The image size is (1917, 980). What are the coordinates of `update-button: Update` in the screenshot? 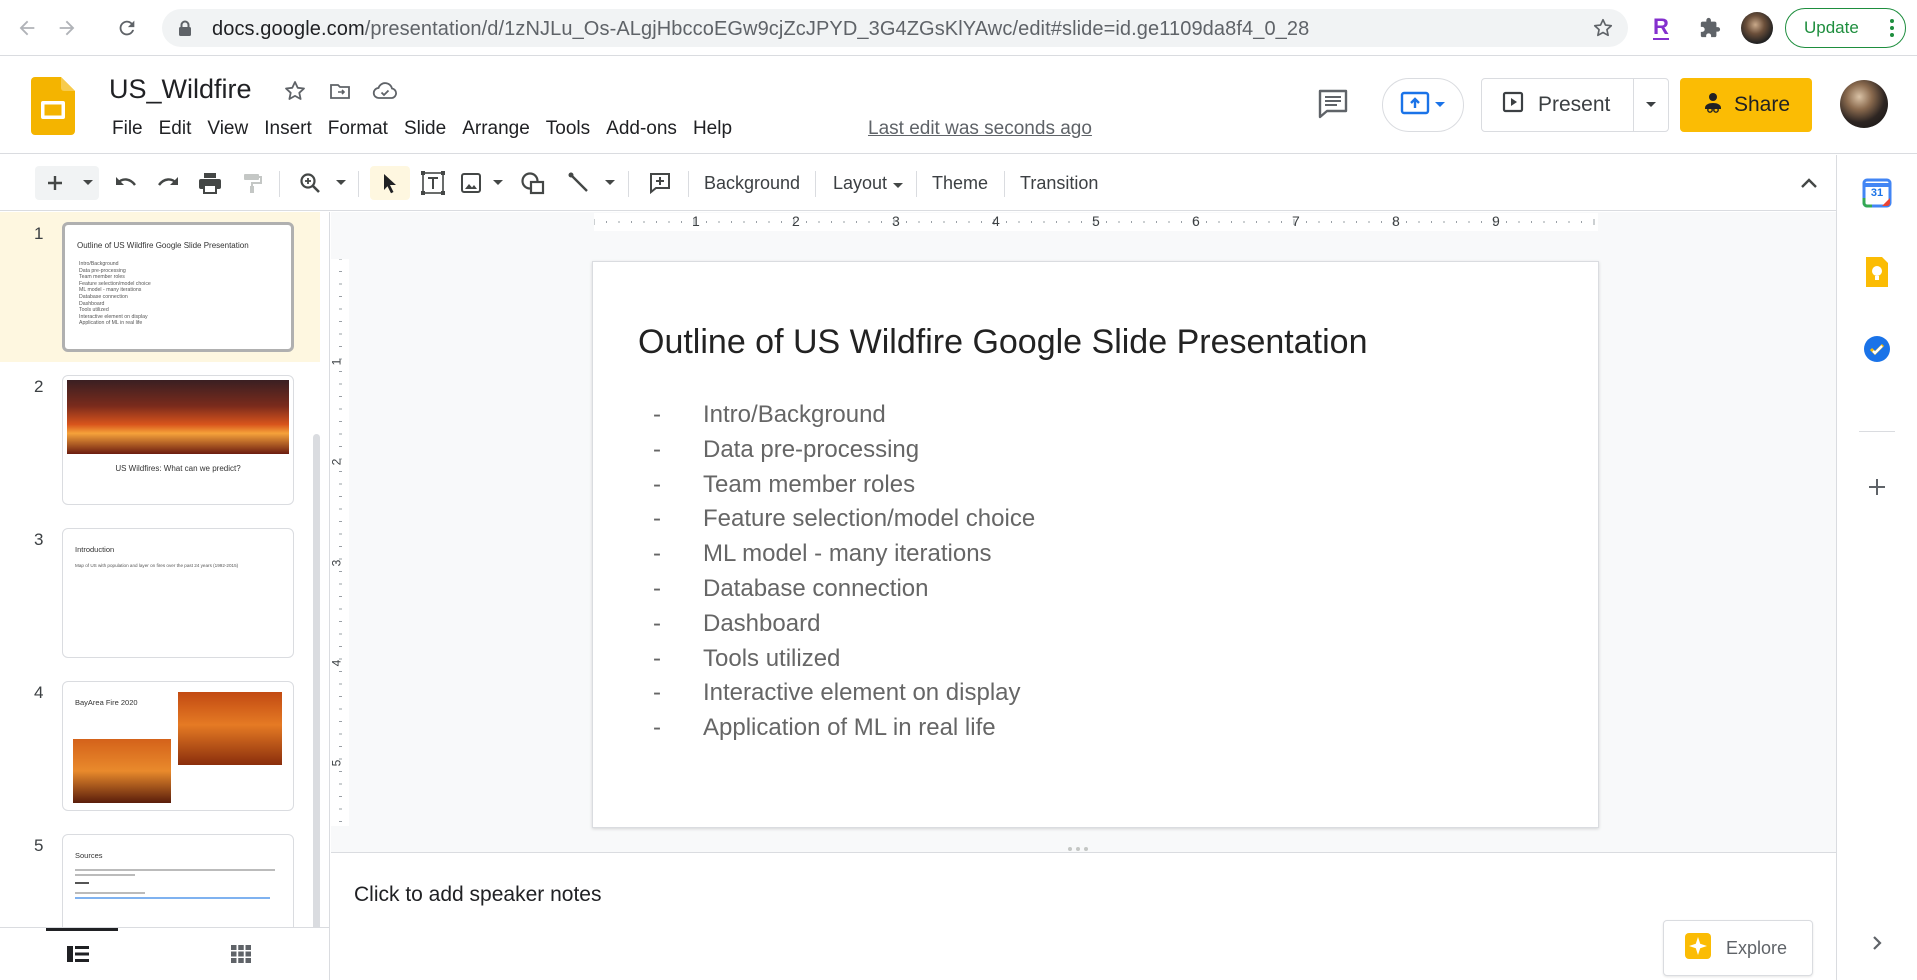 It's located at (1845, 28).